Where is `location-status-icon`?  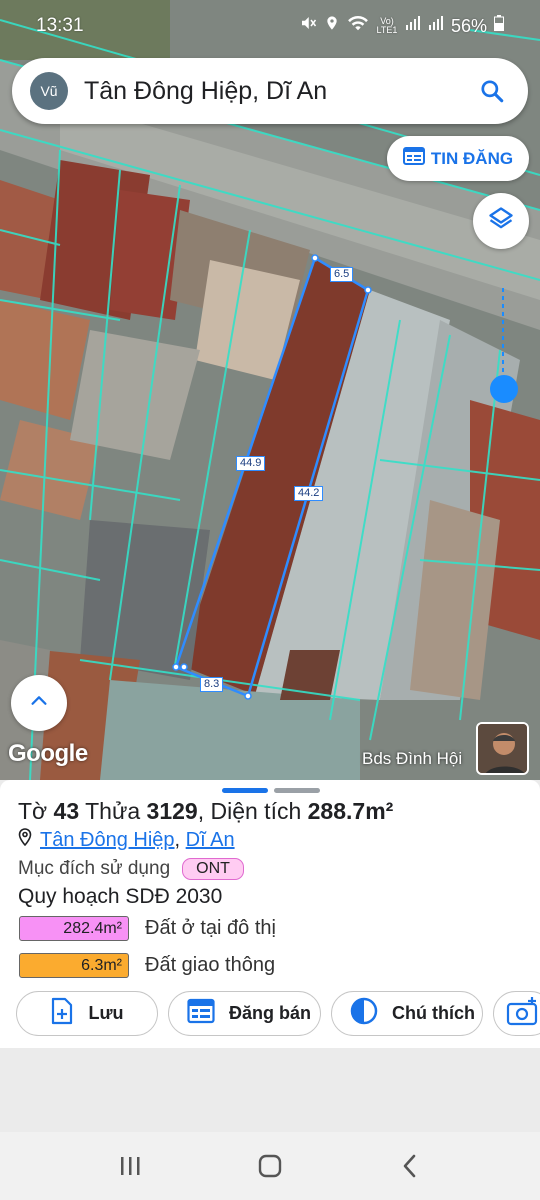
location-status-icon is located at coordinates (332, 26).